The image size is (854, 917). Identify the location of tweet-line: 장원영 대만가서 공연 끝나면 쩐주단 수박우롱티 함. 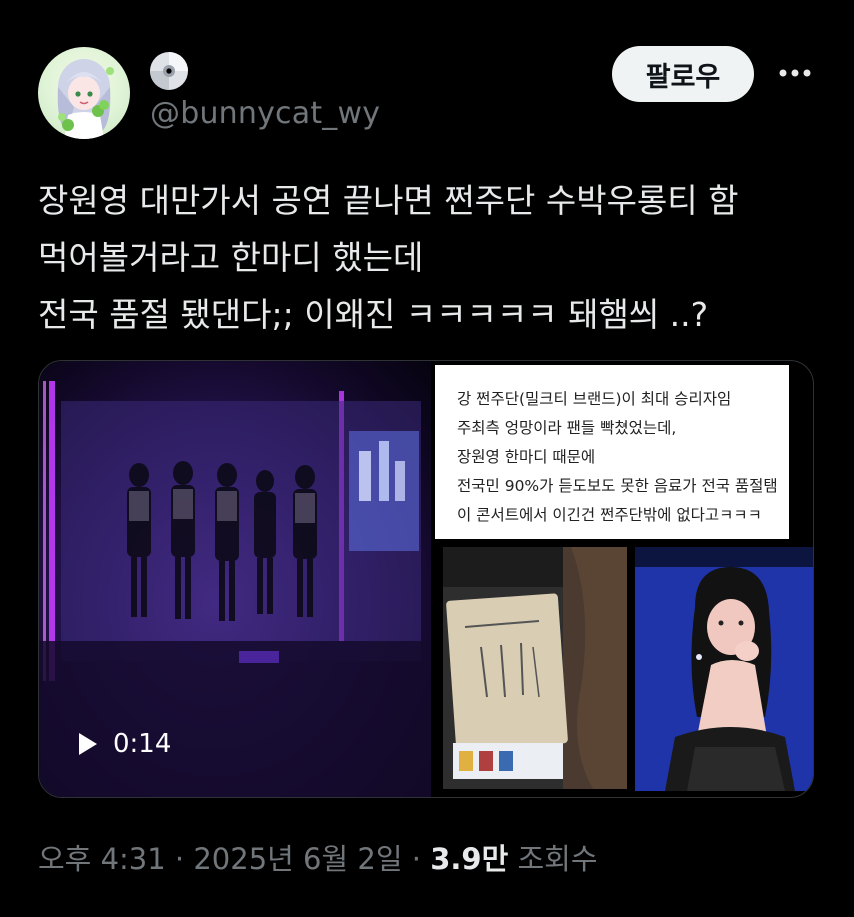
(388, 200).